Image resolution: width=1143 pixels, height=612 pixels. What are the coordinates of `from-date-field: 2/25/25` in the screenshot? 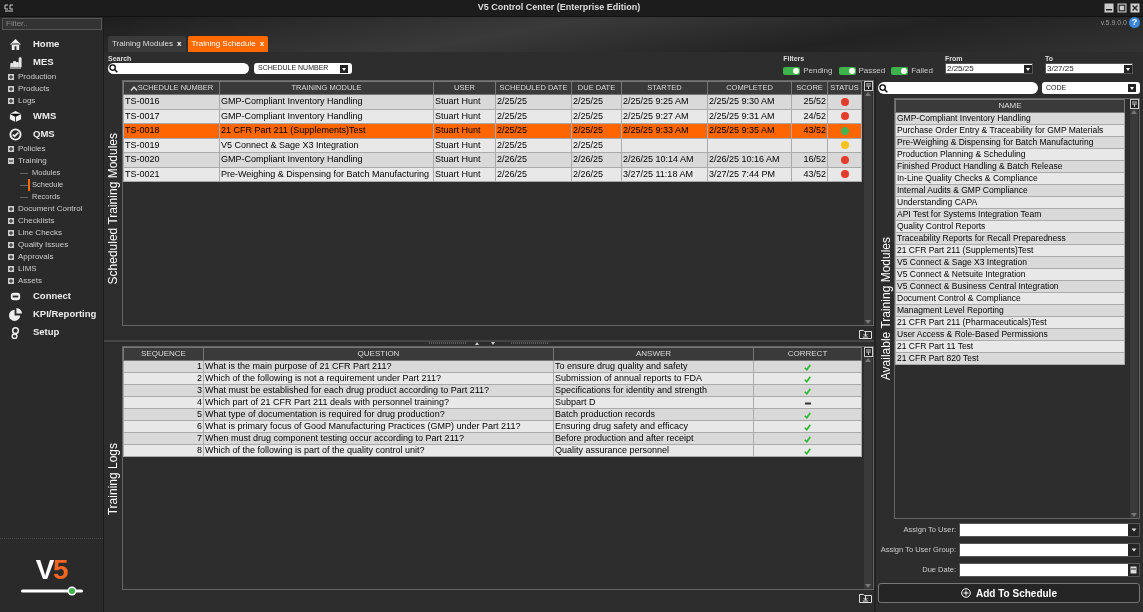 It's located at (989, 68).